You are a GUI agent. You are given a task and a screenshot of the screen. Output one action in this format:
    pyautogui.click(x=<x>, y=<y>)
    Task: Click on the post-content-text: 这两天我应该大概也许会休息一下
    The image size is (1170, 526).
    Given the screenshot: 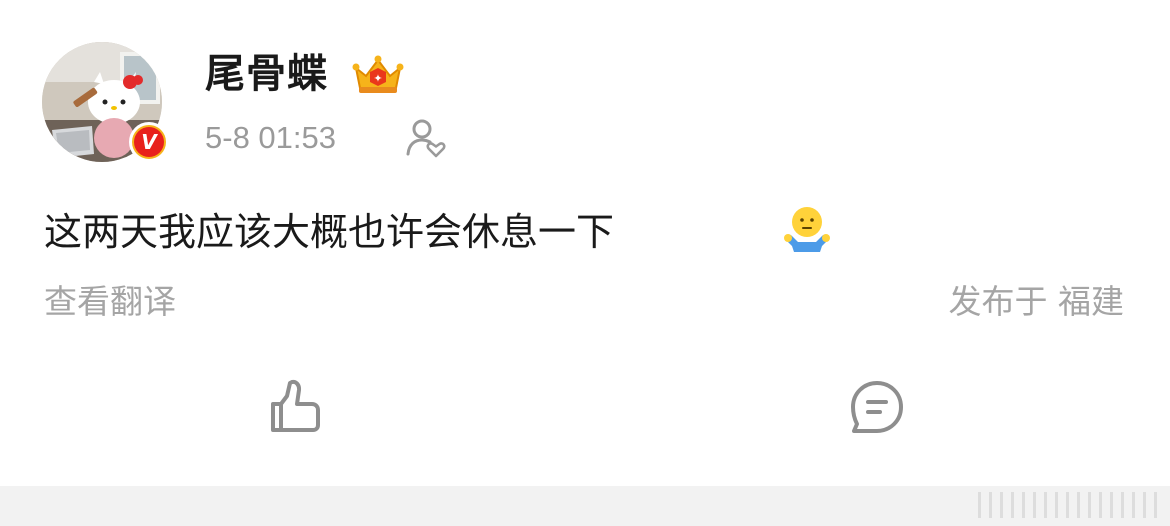 What is the action you would take?
    pyautogui.click(x=329, y=232)
    